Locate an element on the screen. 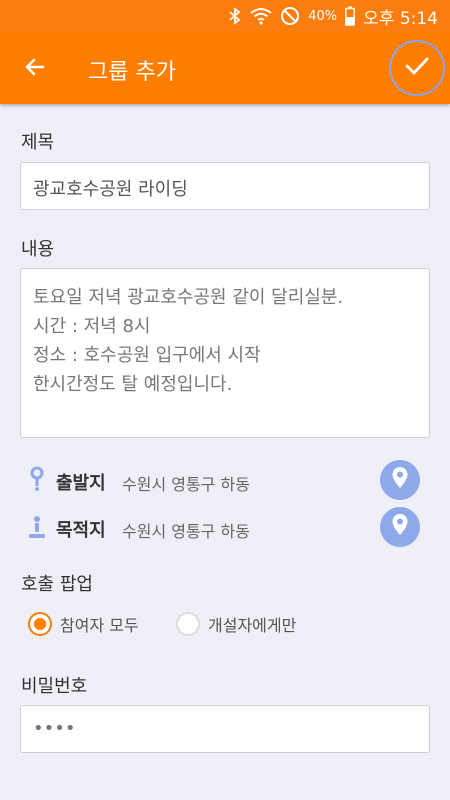 The image size is (450, 800). destination-location-button is located at coordinates (400, 527).